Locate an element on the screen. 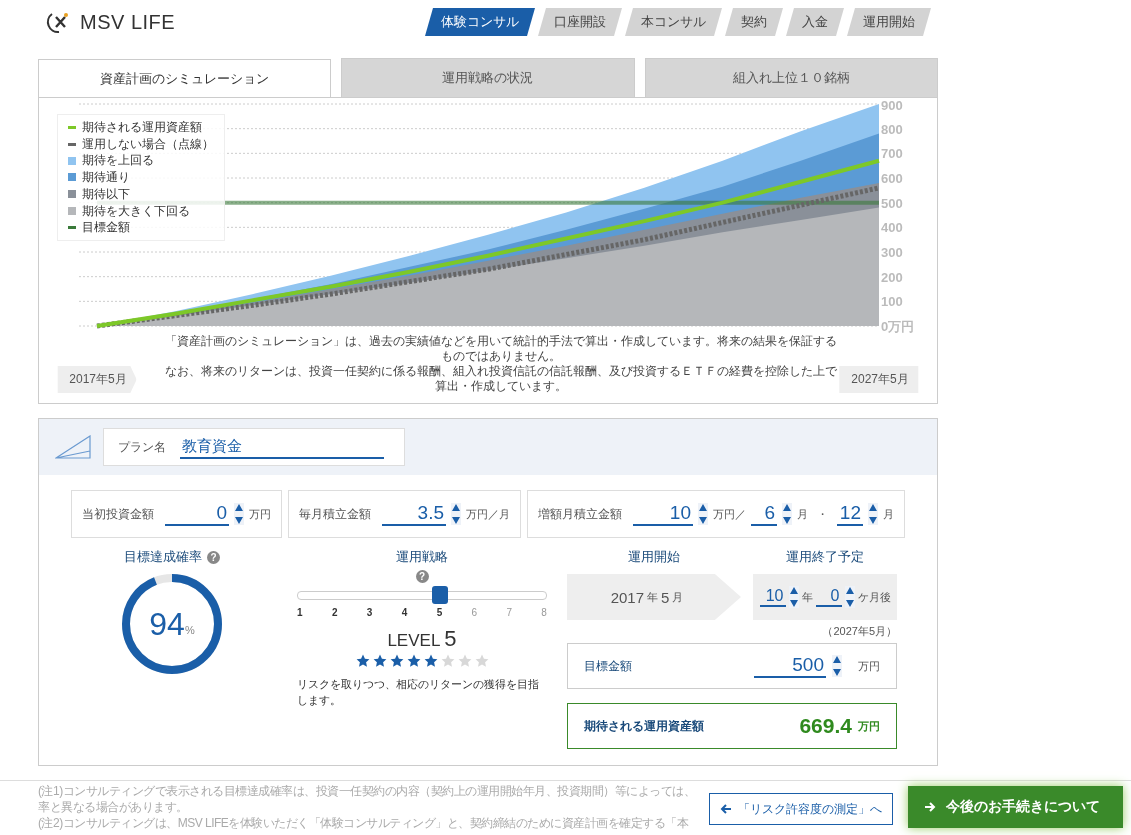 This screenshot has height=835, width=1131. progress-step: 口座開設 is located at coordinates (580, 22).